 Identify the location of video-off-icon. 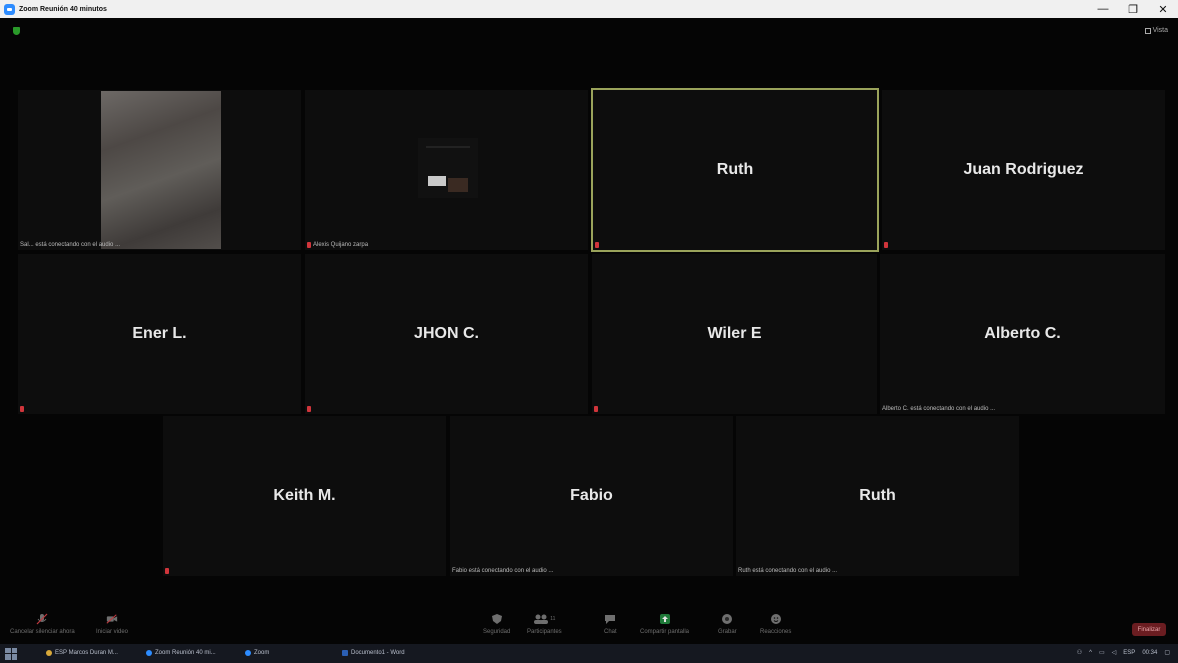
(112, 619).